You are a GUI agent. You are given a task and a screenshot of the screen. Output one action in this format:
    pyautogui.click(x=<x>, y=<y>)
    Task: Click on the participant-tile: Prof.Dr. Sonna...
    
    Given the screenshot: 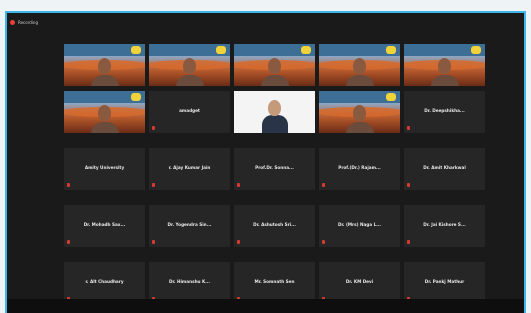 What is the action you would take?
    pyautogui.click(x=274, y=169)
    